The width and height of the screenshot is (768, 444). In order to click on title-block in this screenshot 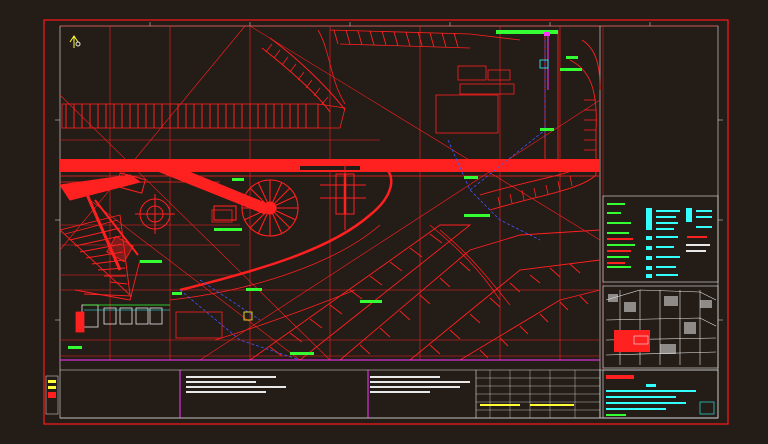, I will do `click(660, 394)`.